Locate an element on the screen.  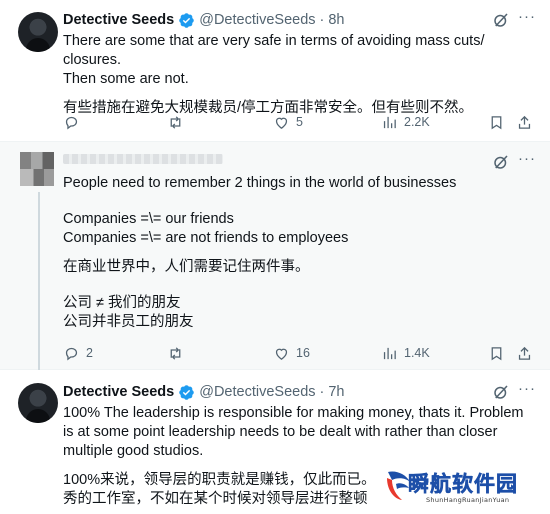
like-button: 5 is located at coordinates (288, 122).